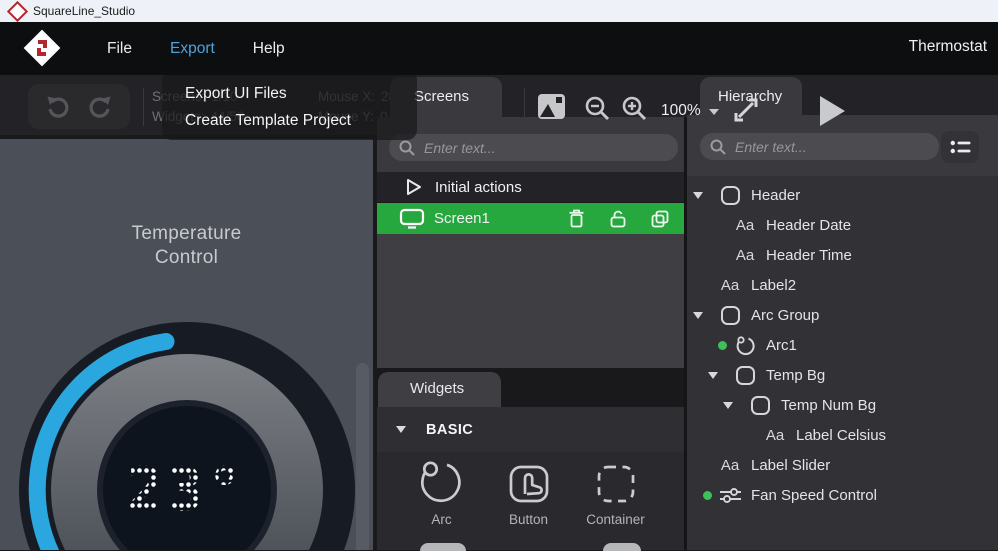 This screenshot has width=998, height=551. Describe the element at coordinates (615, 519) in the screenshot. I see `widget-label: Container` at that location.